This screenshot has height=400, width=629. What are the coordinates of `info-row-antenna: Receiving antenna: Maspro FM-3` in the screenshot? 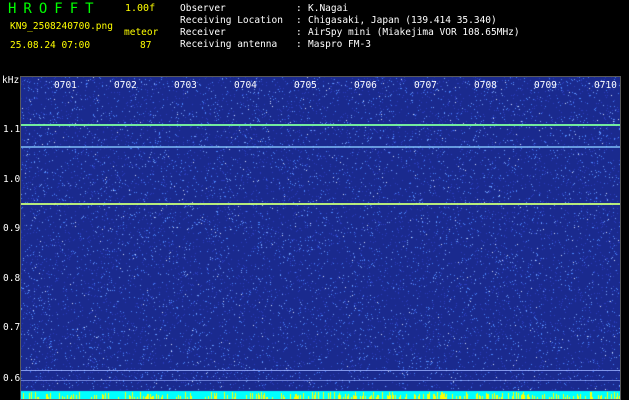 It's located at (275, 44).